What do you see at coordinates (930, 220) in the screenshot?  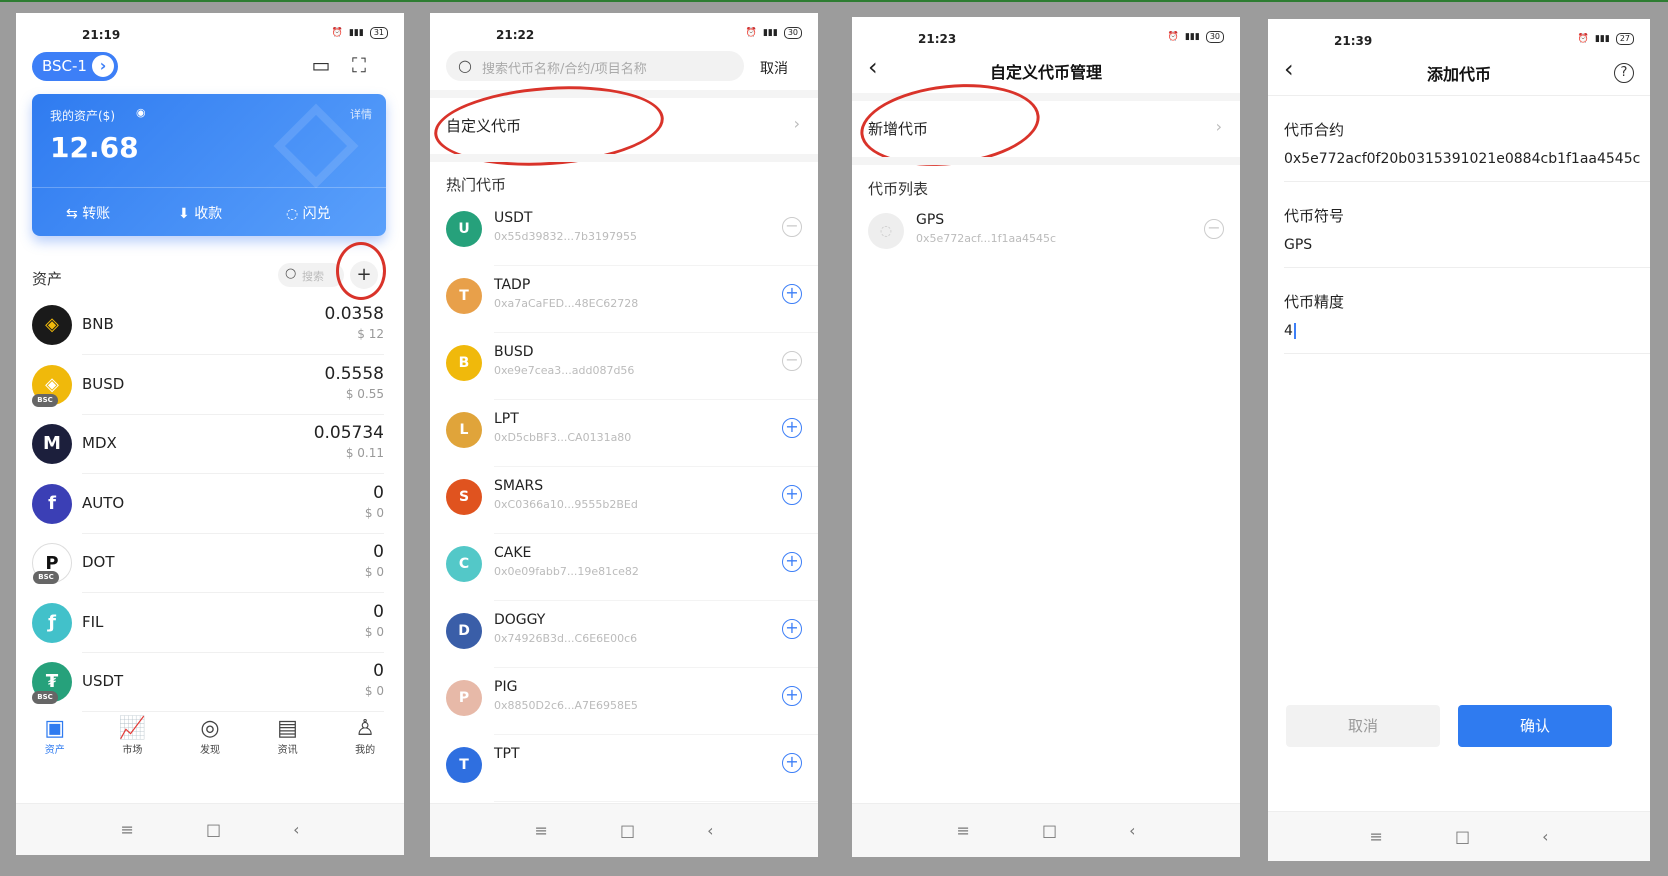 I see `token-symbol: GPS` at bounding box center [930, 220].